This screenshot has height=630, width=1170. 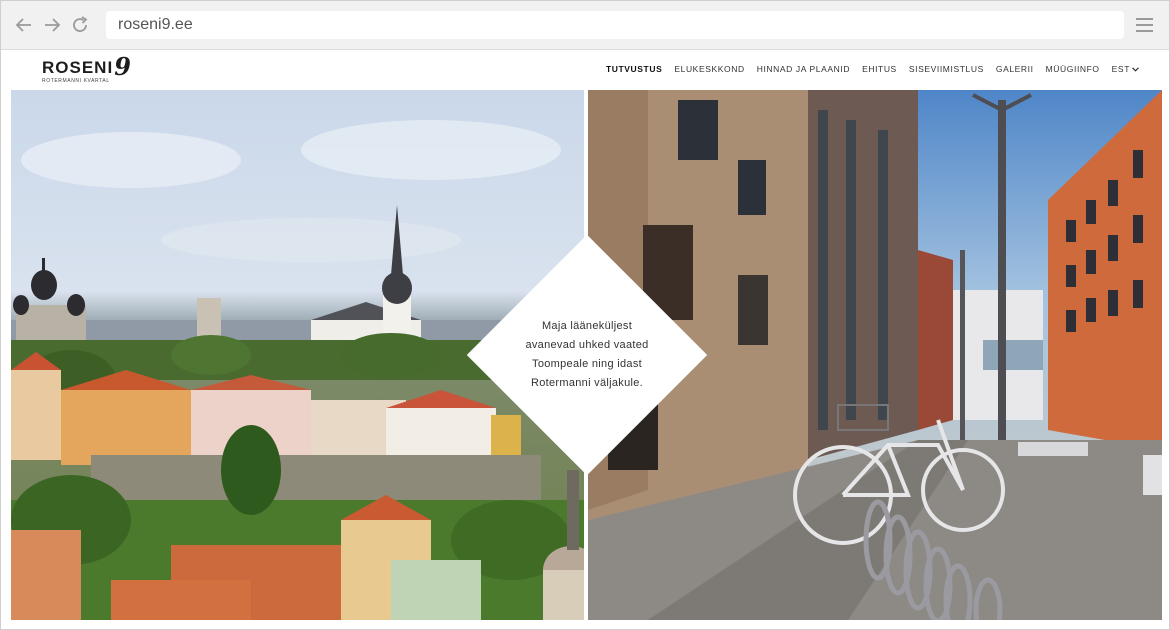 What do you see at coordinates (155, 24) in the screenshot?
I see `url-text: roseni9.ee` at bounding box center [155, 24].